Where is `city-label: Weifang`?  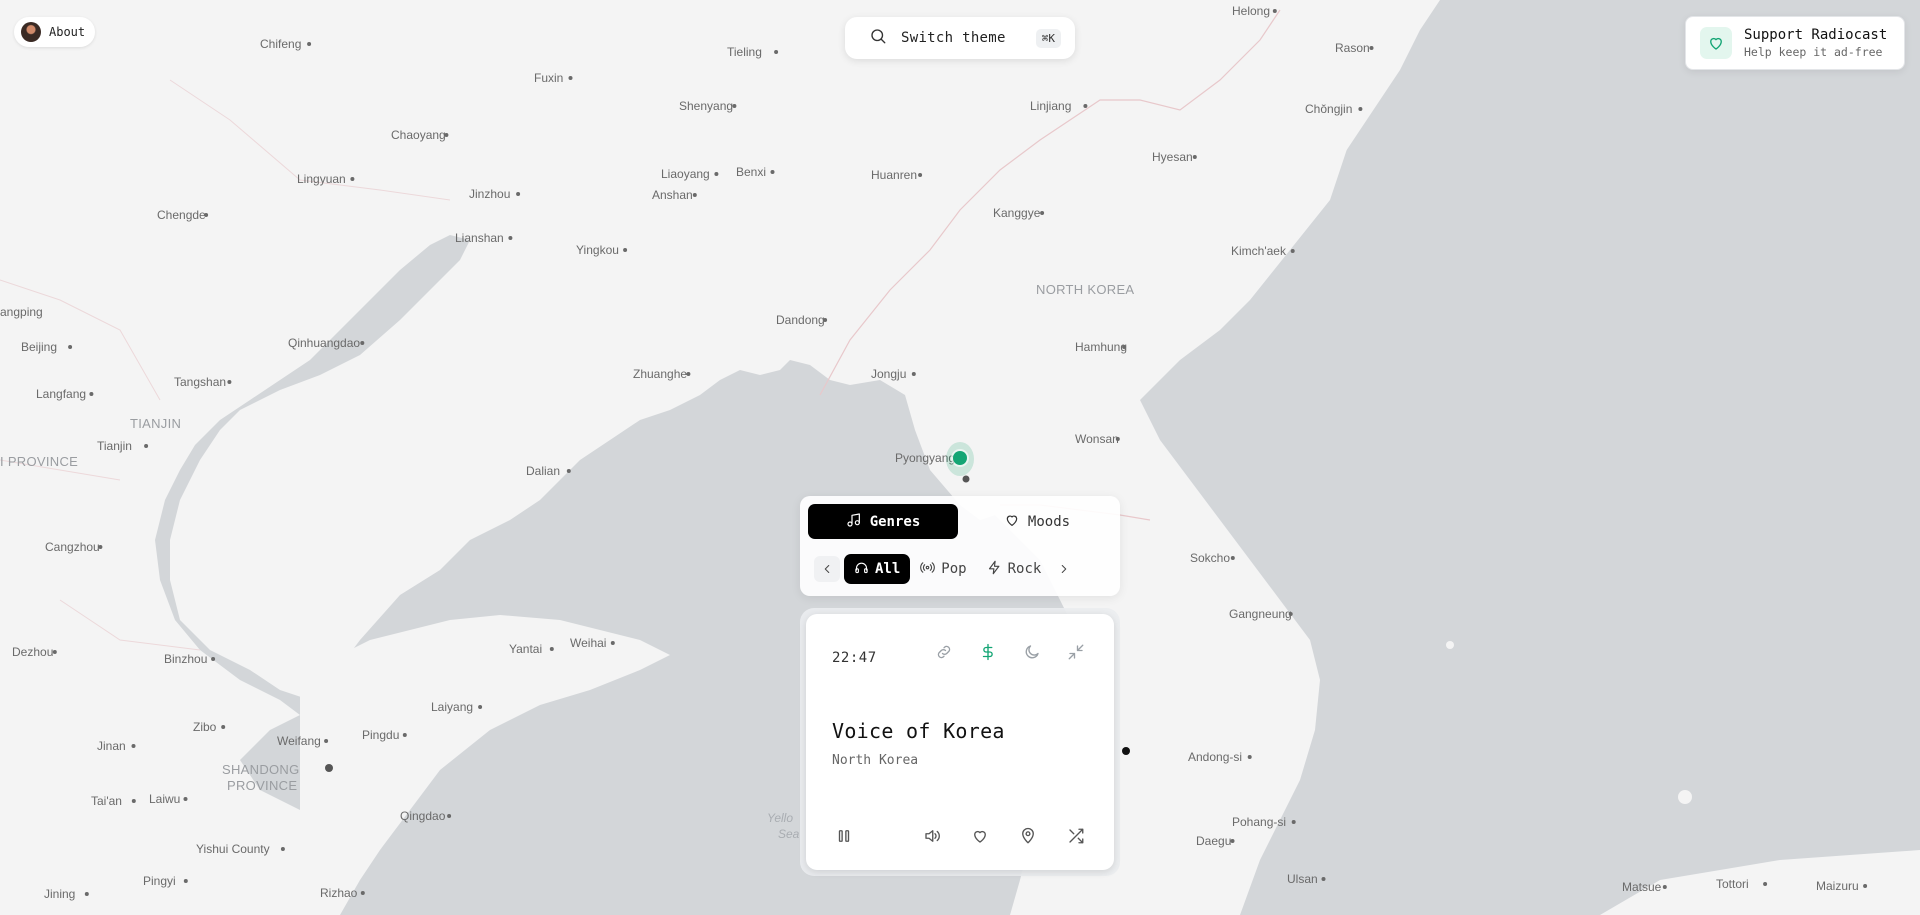
city-label: Weifang is located at coordinates (299, 741).